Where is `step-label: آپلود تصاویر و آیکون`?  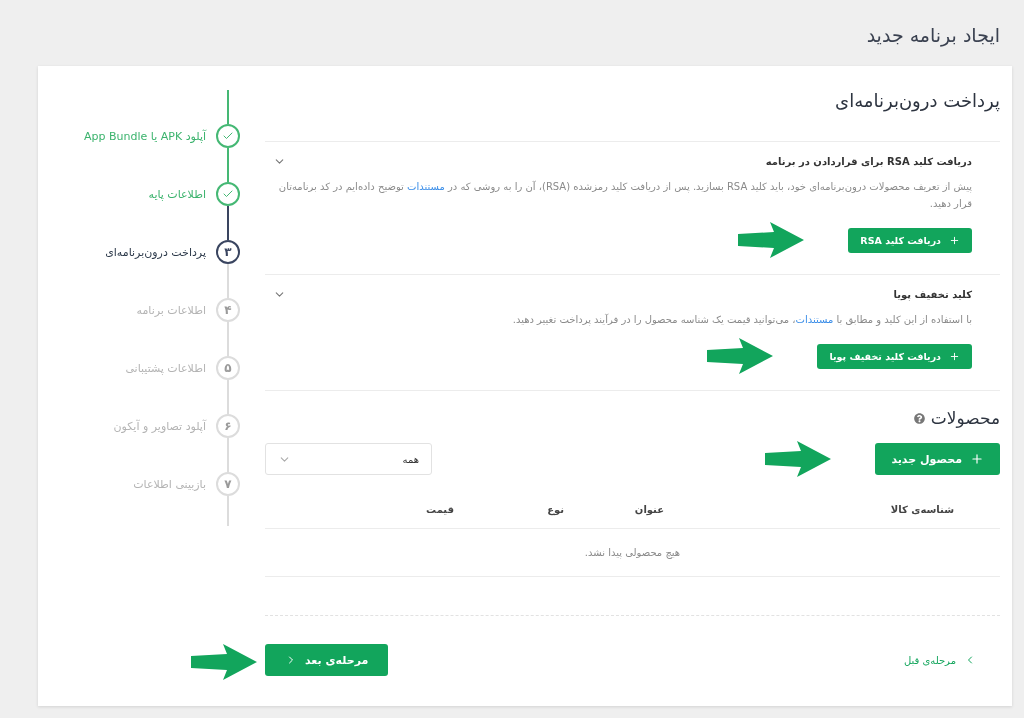 step-label: آپلود تصاویر و آیکون is located at coordinates (159, 426).